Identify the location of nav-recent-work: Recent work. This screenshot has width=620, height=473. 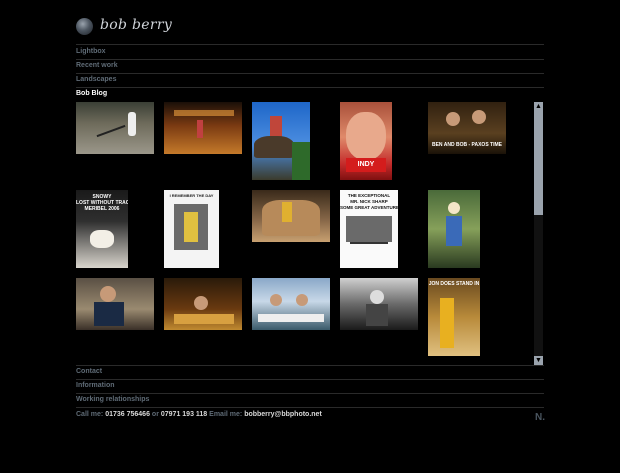
(310, 66).